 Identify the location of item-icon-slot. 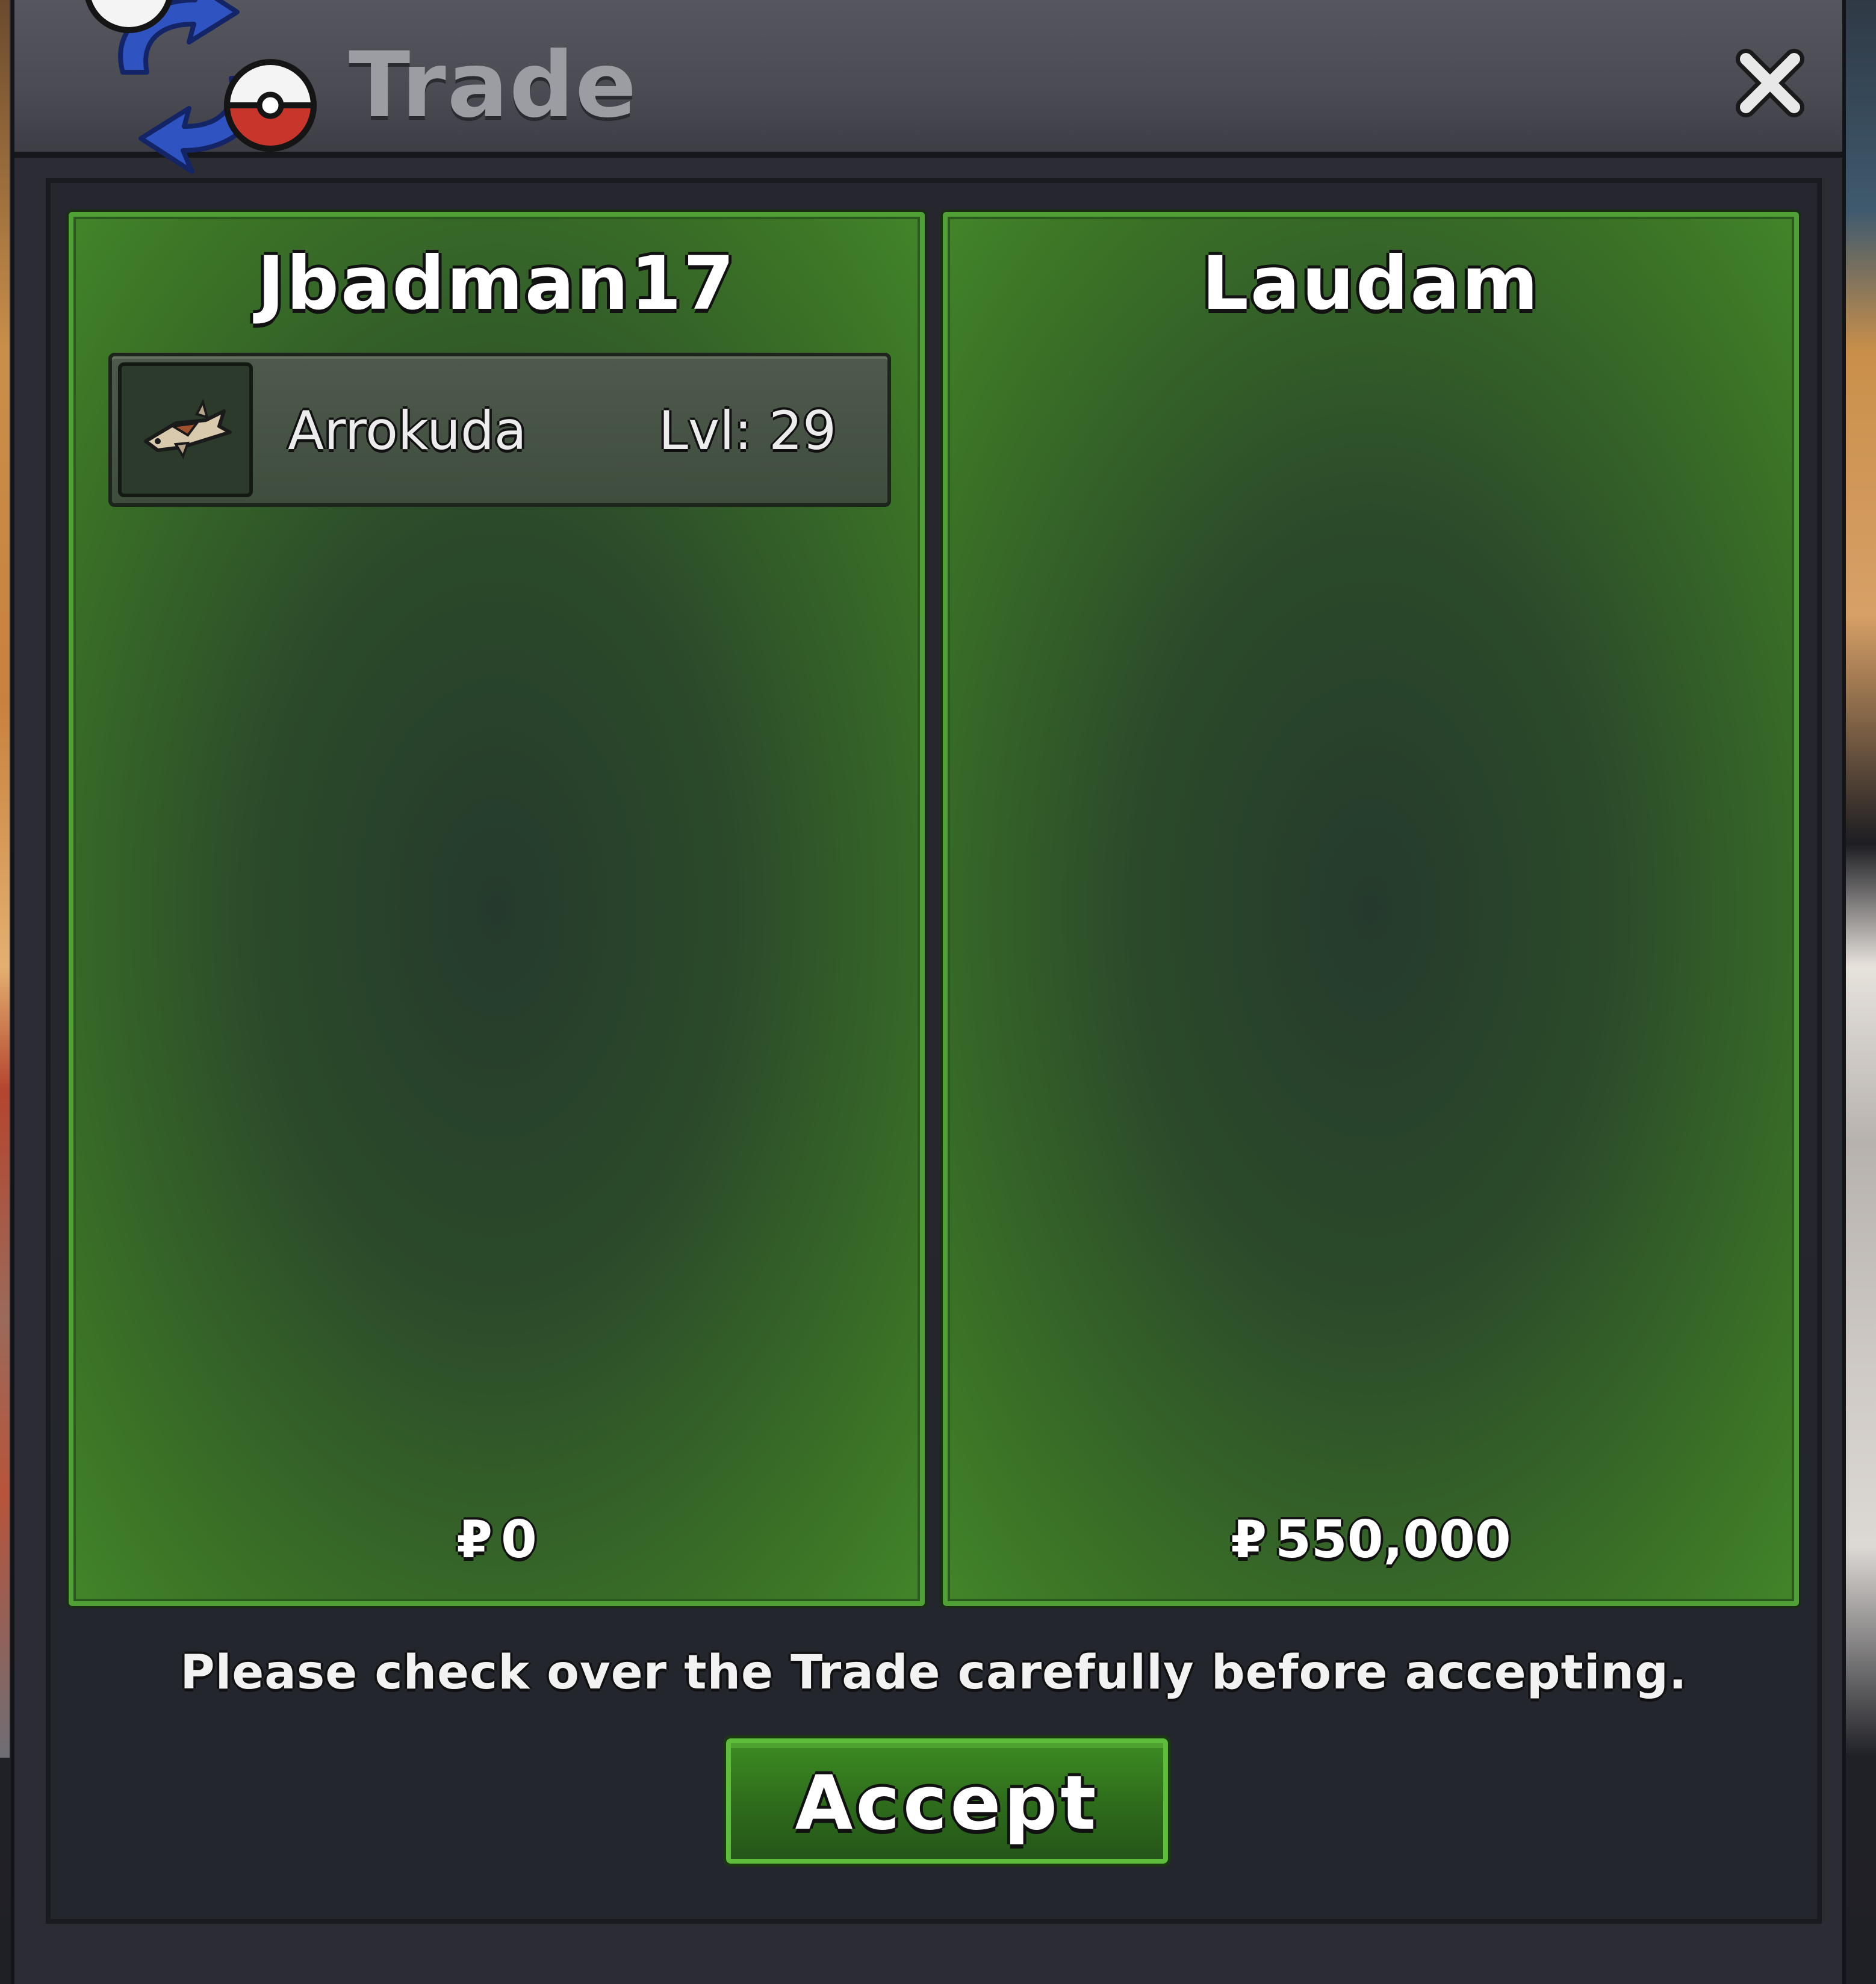
(185, 429).